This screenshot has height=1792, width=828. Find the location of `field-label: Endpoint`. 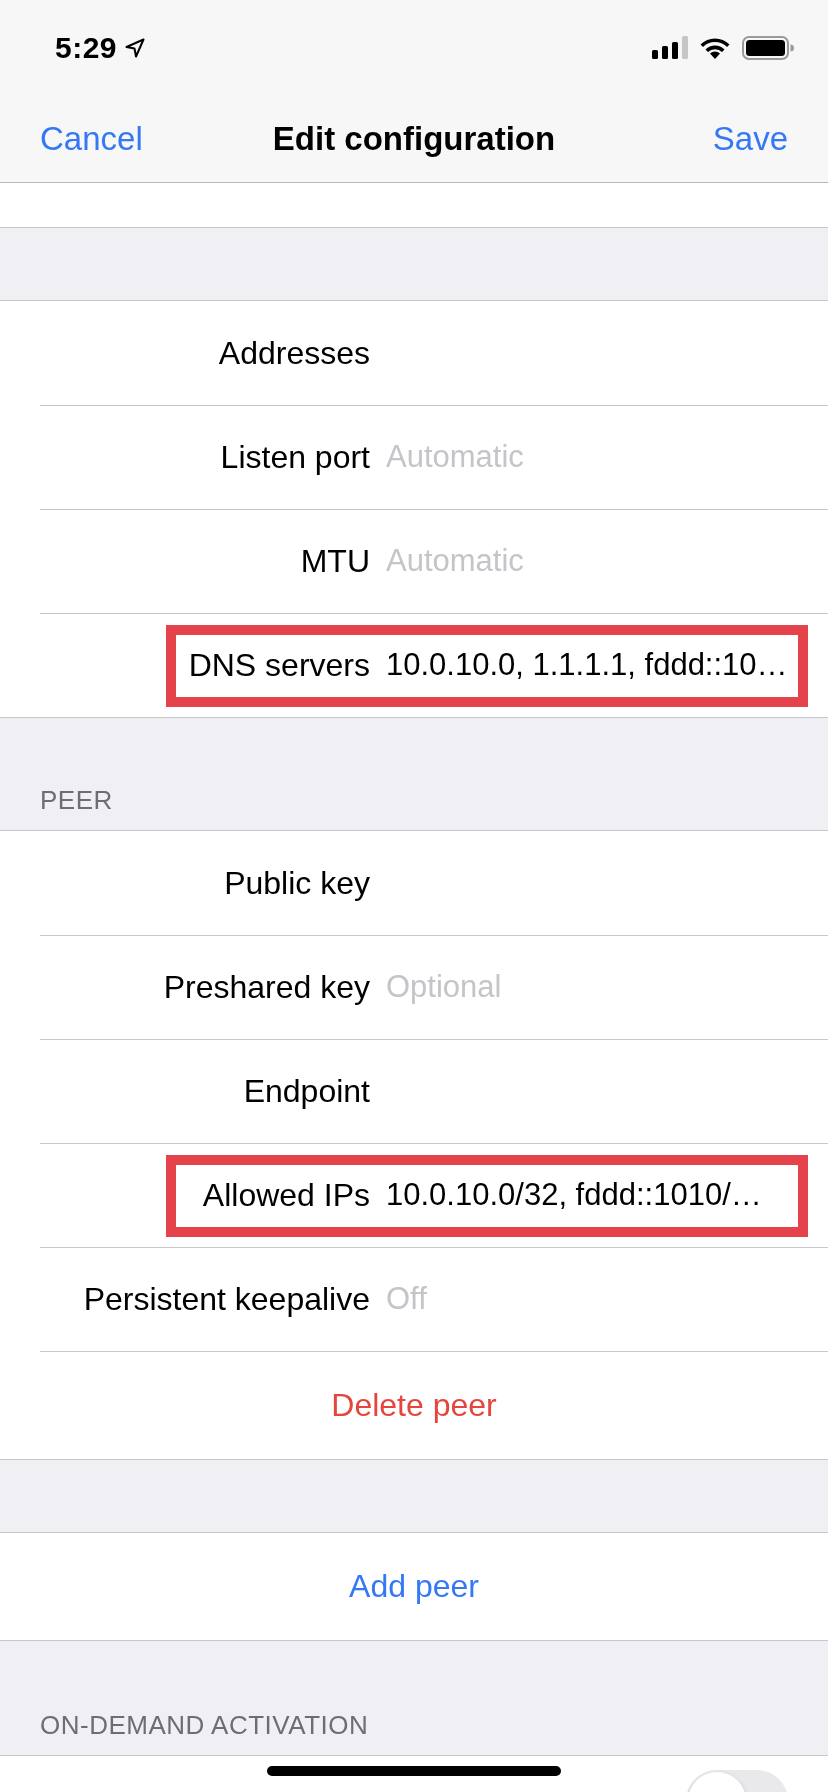

field-label: Endpoint is located at coordinates (306, 1091).